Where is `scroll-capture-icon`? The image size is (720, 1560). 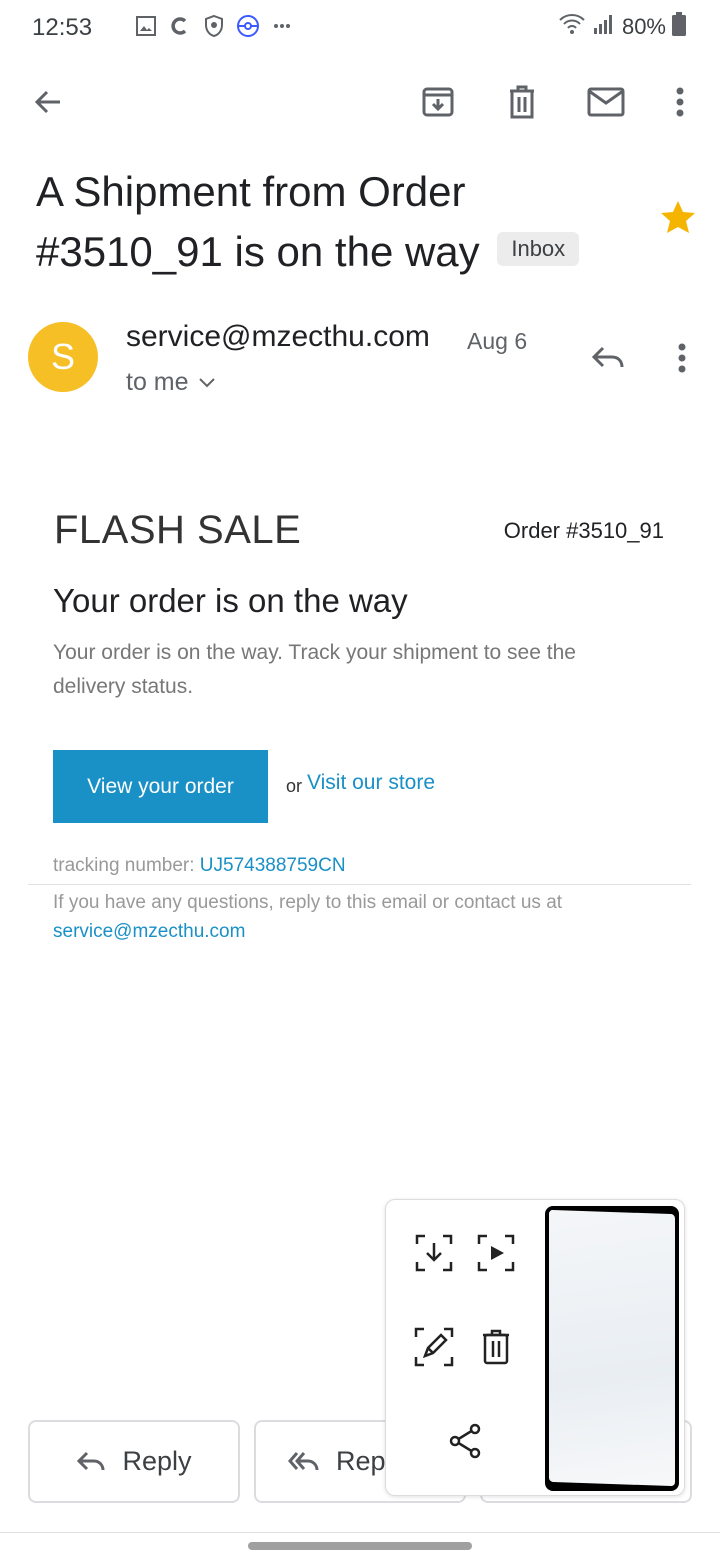
scroll-capture-icon is located at coordinates (434, 1253).